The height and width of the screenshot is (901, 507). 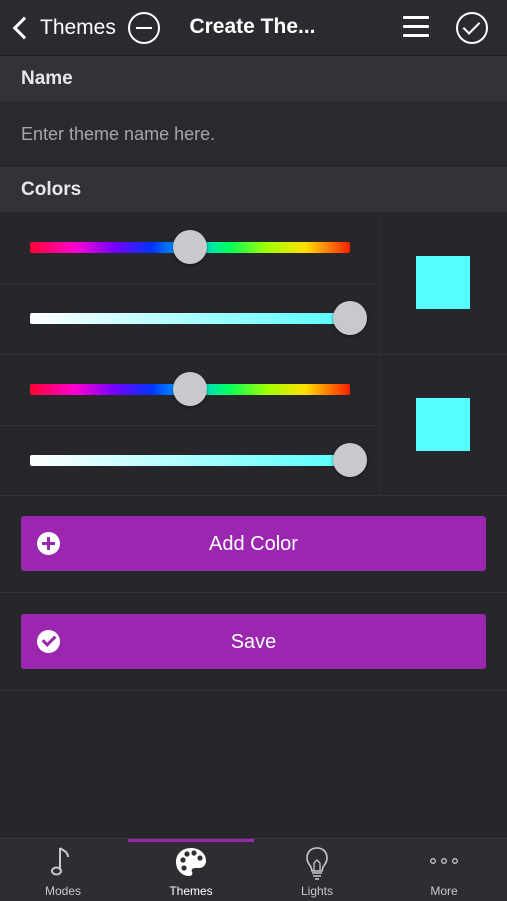 I want to click on tab-lights-label: Lights, so click(x=317, y=891).